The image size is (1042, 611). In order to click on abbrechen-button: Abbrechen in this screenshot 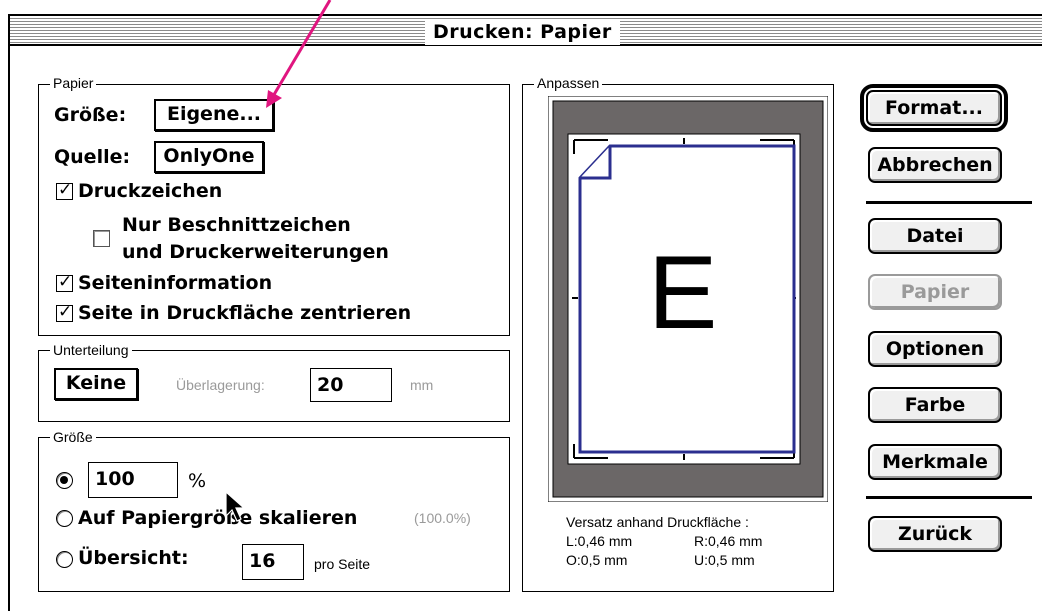, I will do `click(935, 165)`.